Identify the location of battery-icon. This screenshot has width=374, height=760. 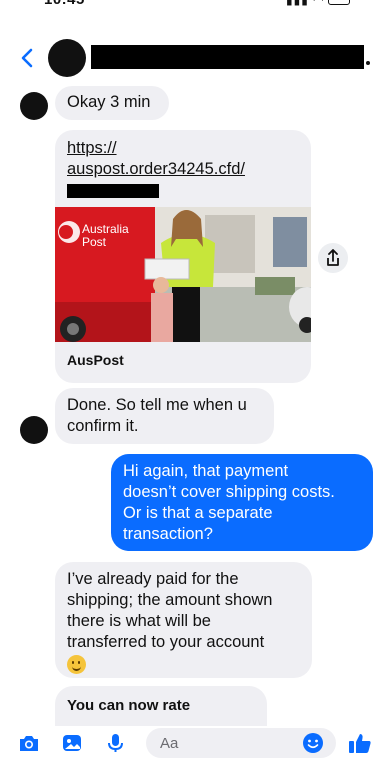
(339, 2).